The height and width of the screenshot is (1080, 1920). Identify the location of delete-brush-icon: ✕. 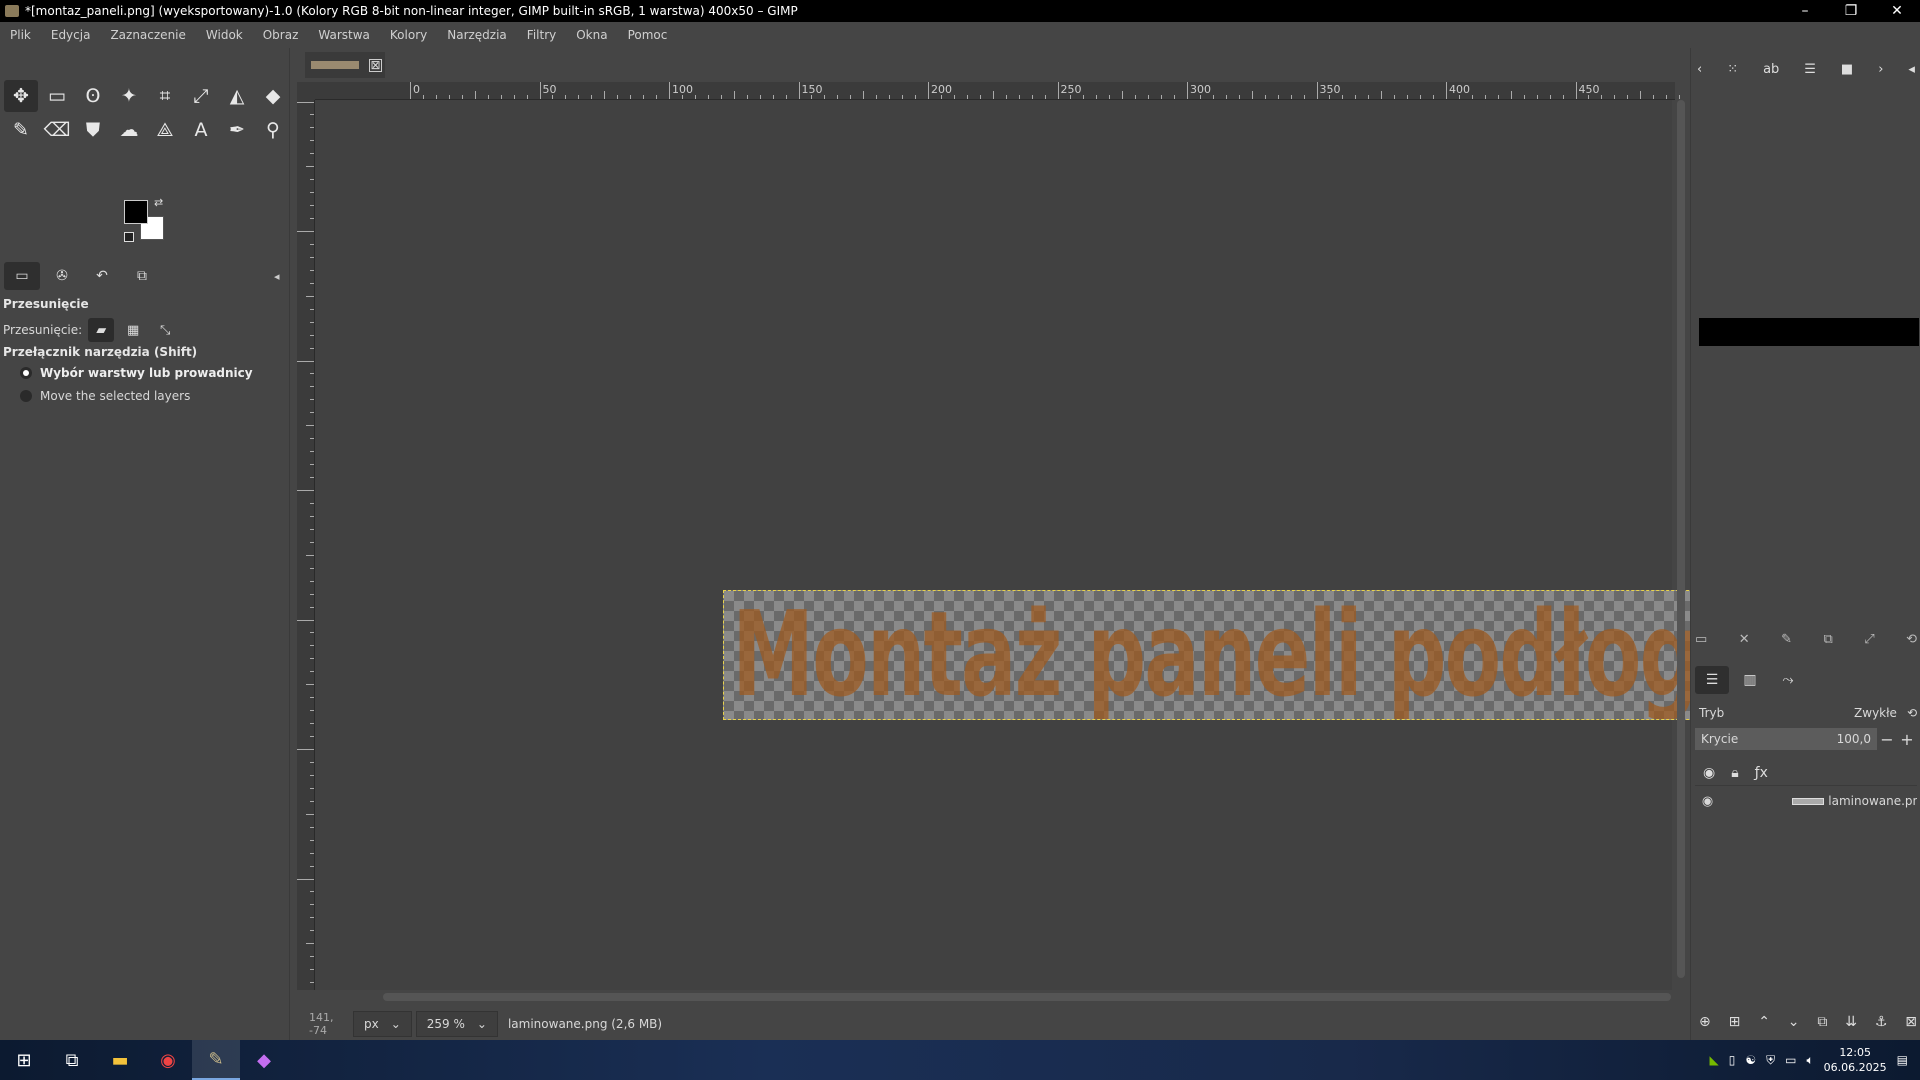
(1744, 639).